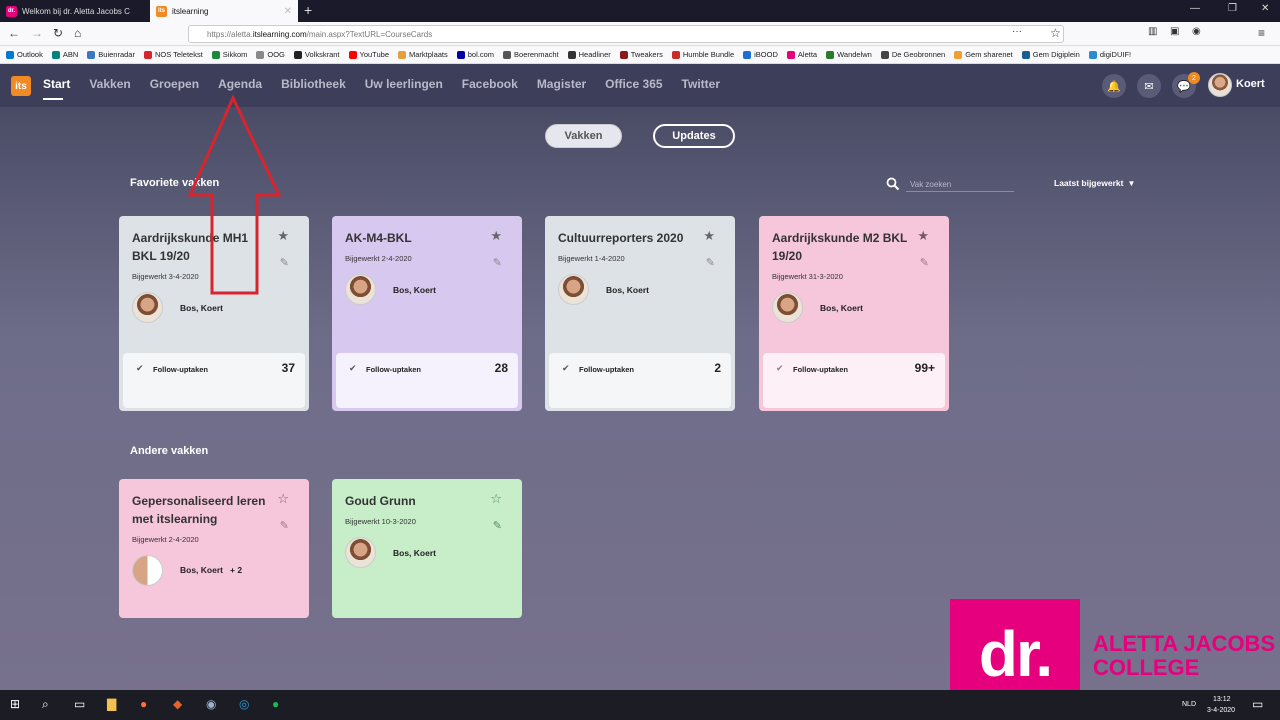 This screenshot has width=1280, height=720. What do you see at coordinates (288, 11) in the screenshot?
I see `close-tab-icon: ✕` at bounding box center [288, 11].